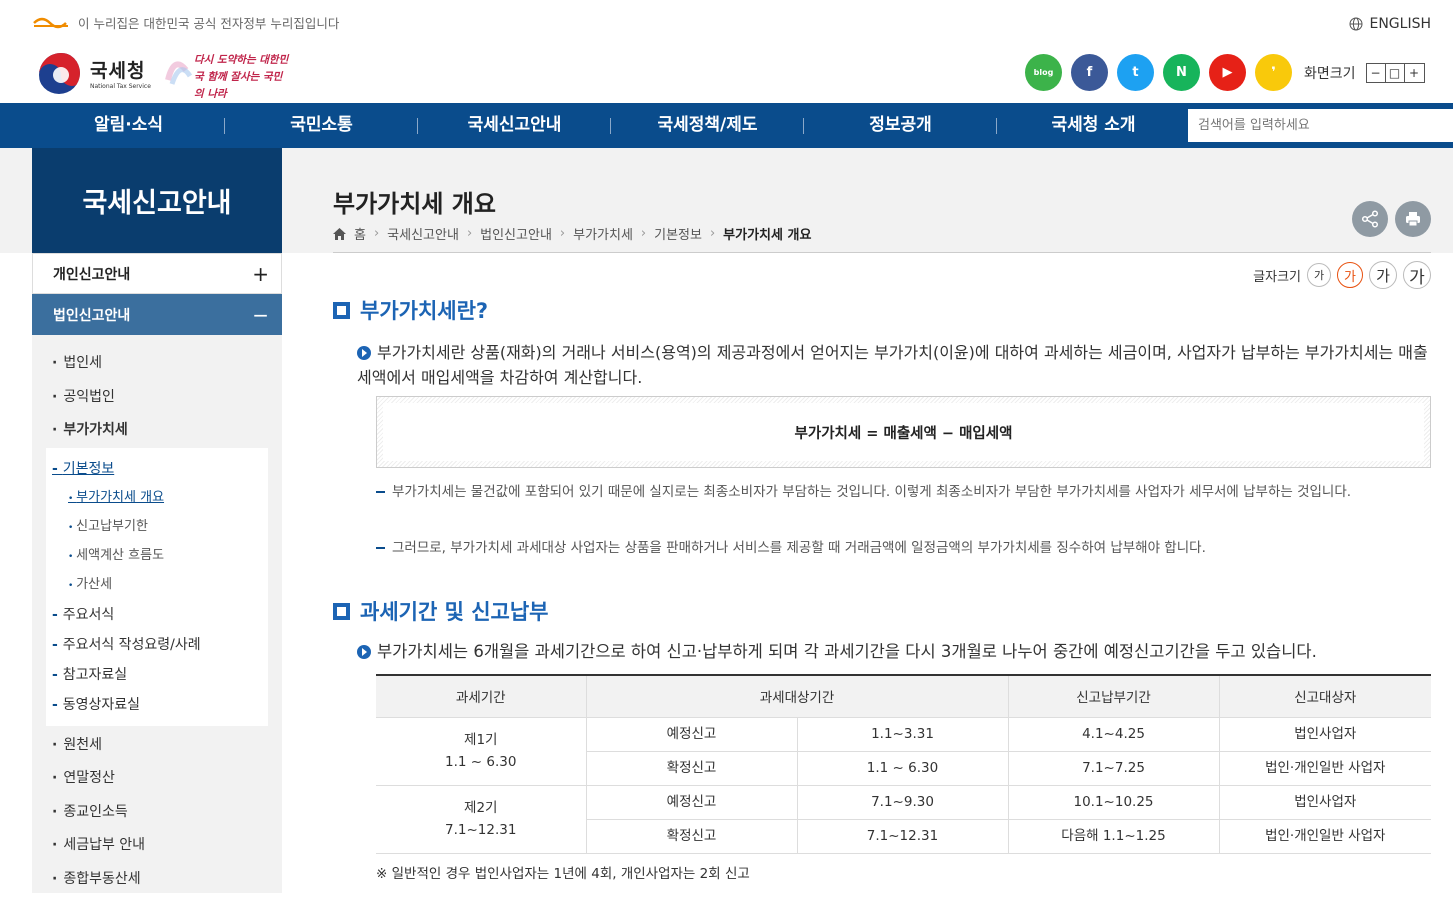  What do you see at coordinates (1043, 72) in the screenshot?
I see `blog-icon: blog` at bounding box center [1043, 72].